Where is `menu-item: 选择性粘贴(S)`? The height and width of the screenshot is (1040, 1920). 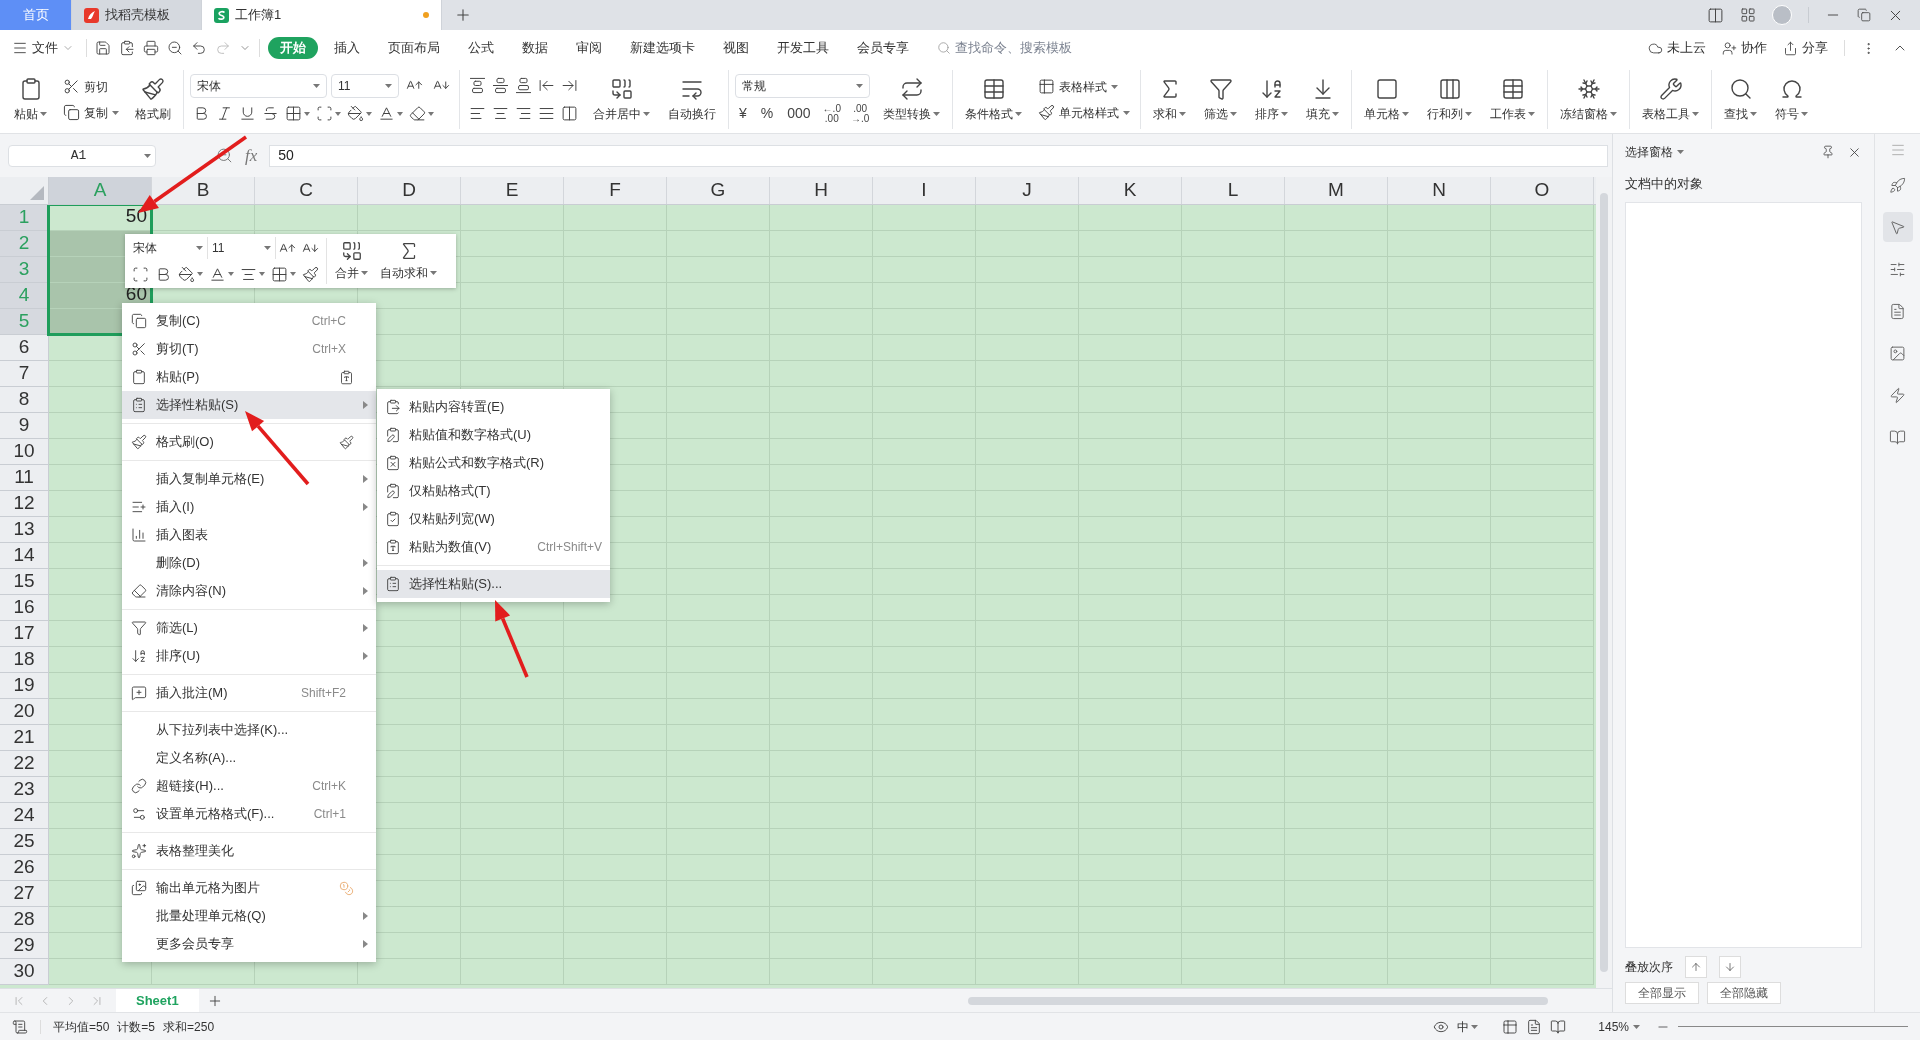 menu-item: 选择性粘贴(S) is located at coordinates (249, 405).